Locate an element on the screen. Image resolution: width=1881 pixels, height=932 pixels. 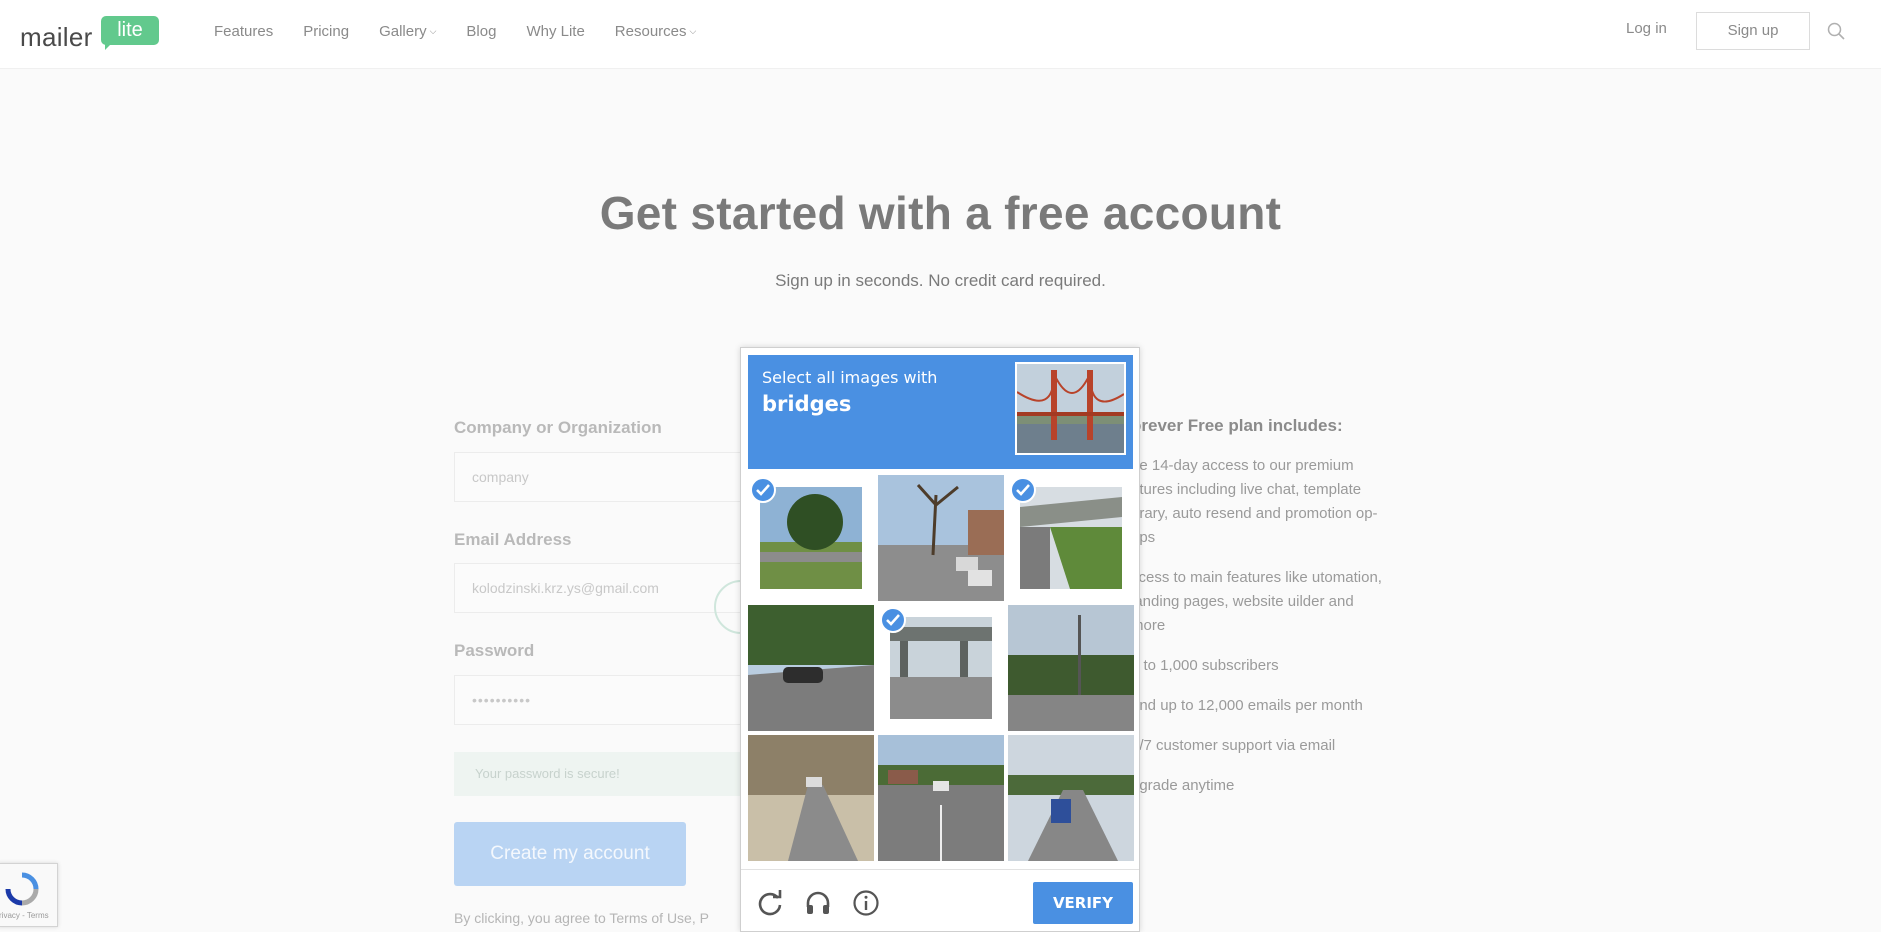
nav-why-lite: Why Lite is located at coordinates (555, 31).